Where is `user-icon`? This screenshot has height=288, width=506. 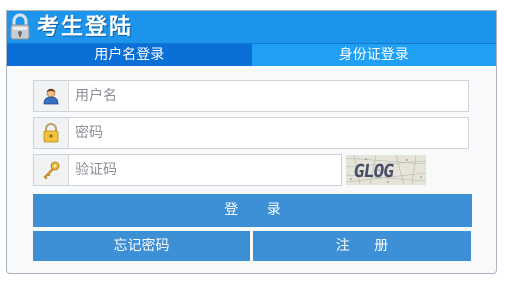 user-icon is located at coordinates (51, 96).